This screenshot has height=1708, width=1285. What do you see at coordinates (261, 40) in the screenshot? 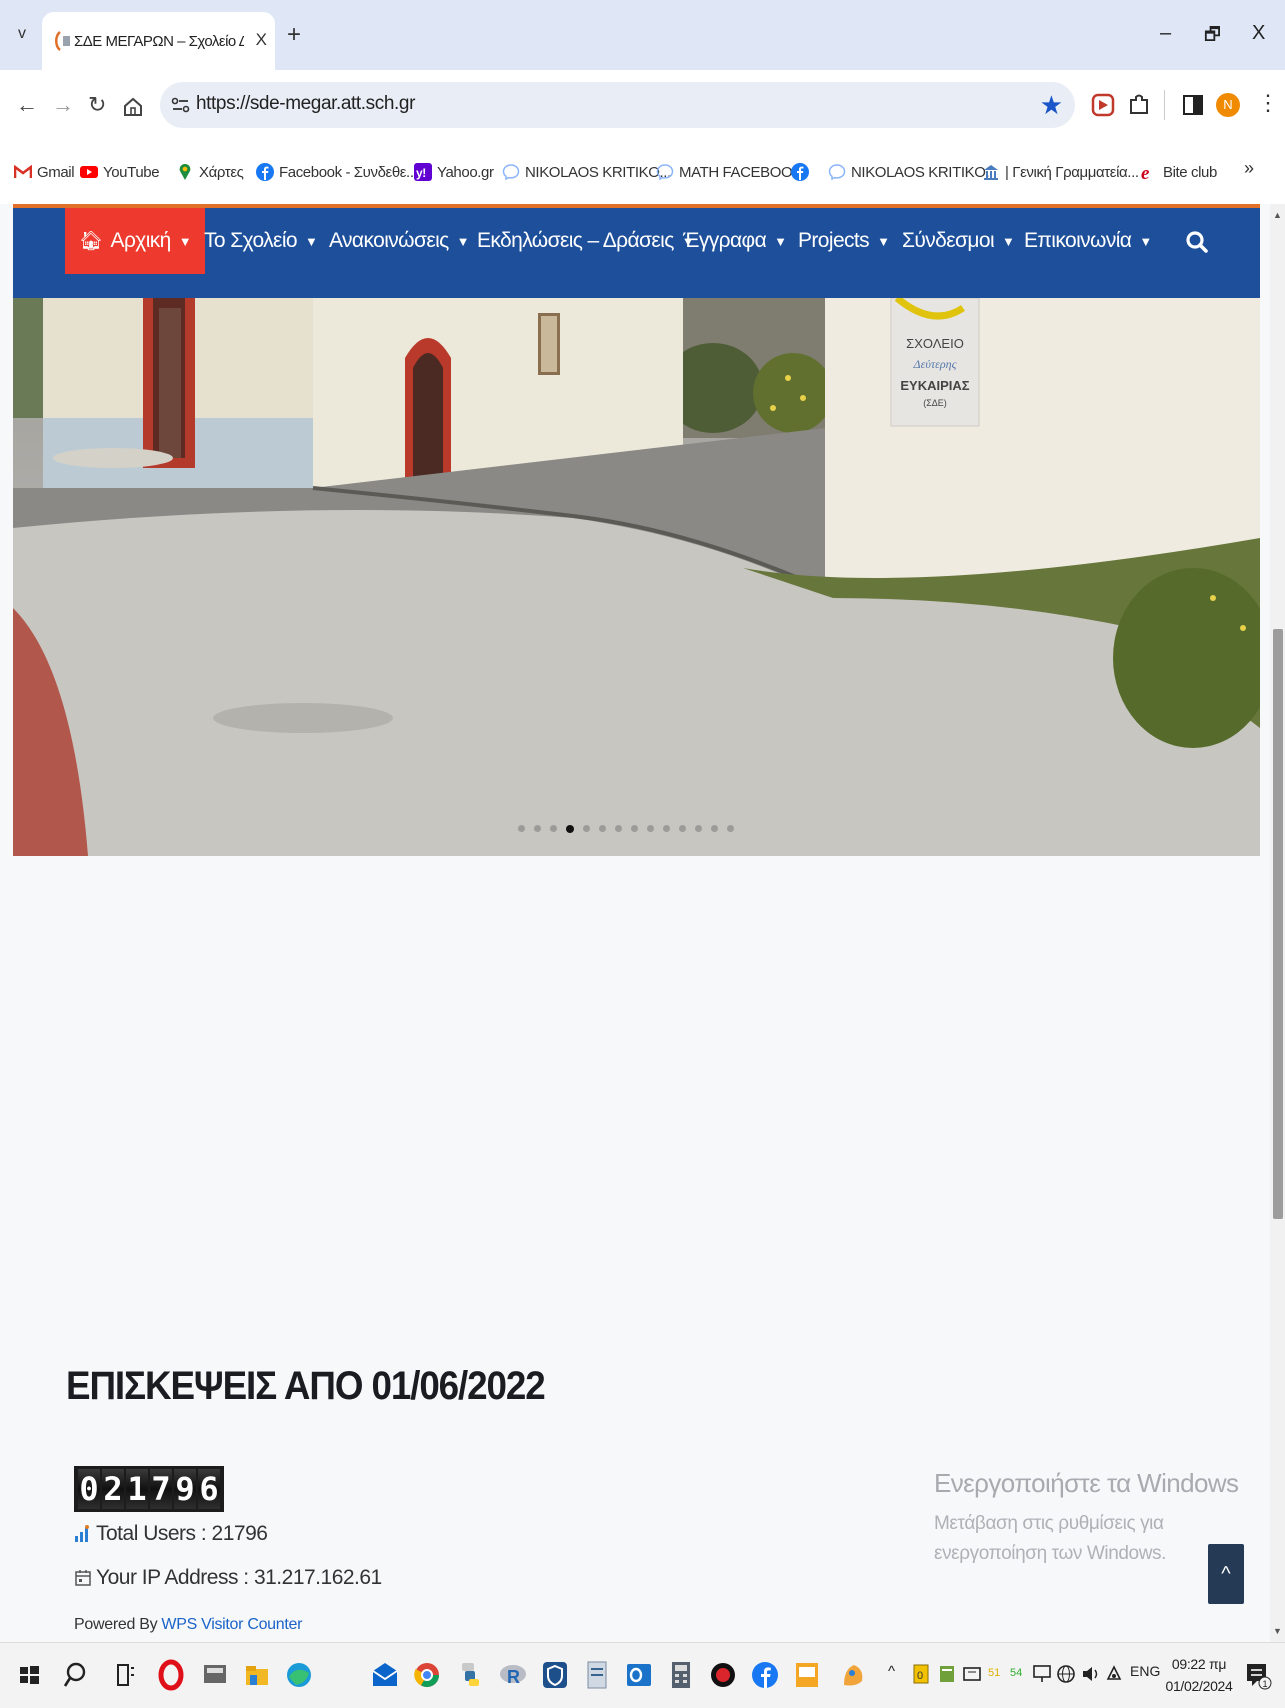
I see `tab-close-button: X` at bounding box center [261, 40].